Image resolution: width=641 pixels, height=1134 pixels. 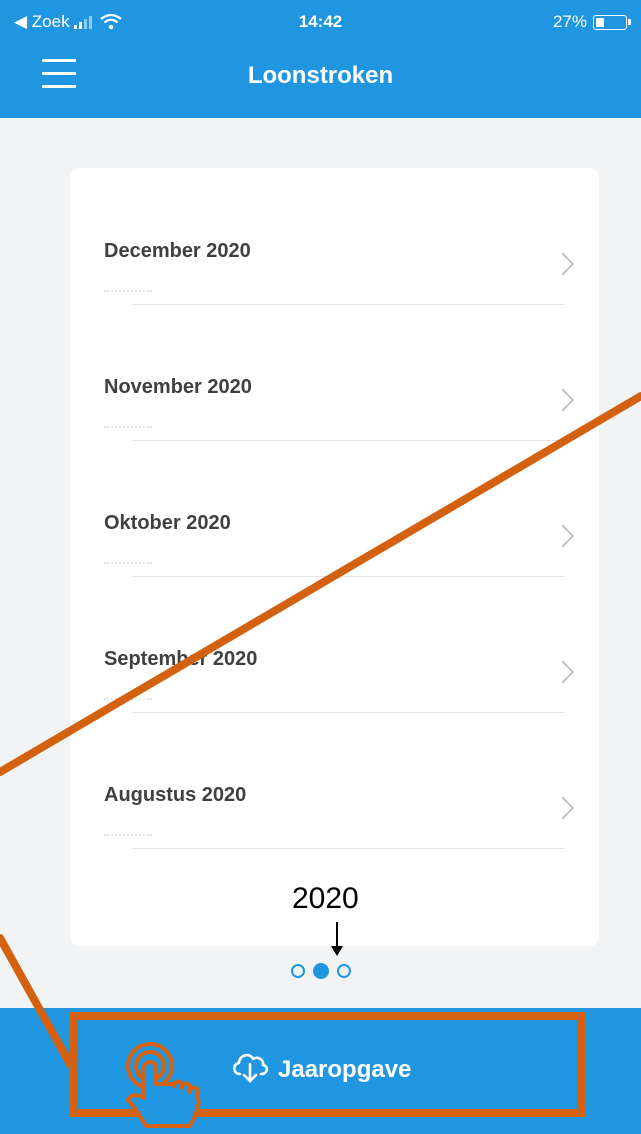 What do you see at coordinates (345, 1069) in the screenshot?
I see `jaaropgave-label: Jaaropgave` at bounding box center [345, 1069].